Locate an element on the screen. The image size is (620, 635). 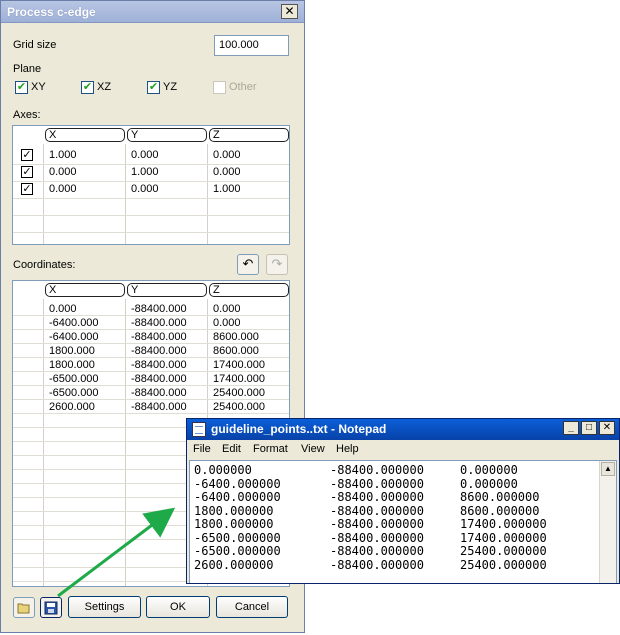
ok-button: OK is located at coordinates (178, 607).